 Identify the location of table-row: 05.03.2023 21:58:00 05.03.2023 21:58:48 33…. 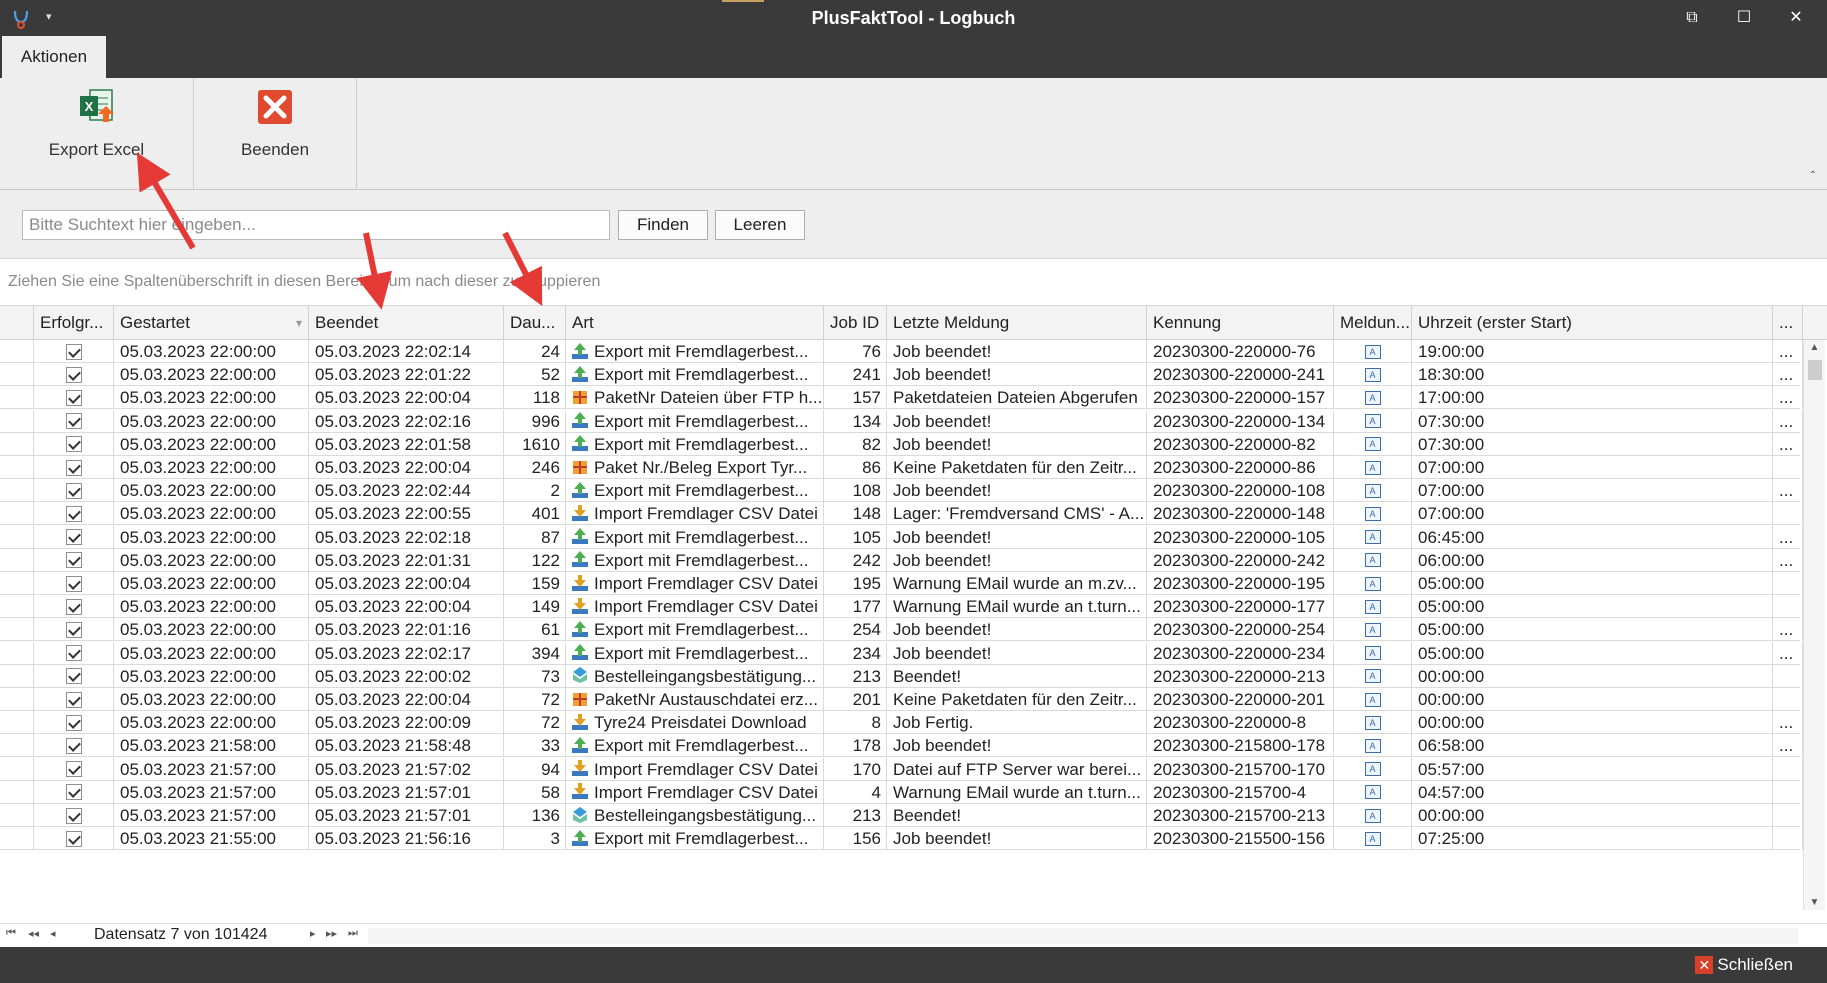
(901, 746).